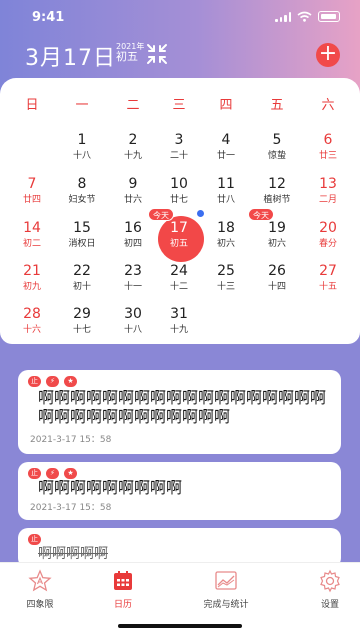 The width and height of the screenshot is (360, 640). Describe the element at coordinates (182, 407) in the screenshot. I see `note-text: 啊啊啊啊啊啊啊啊啊啊啊啊啊啊啊啊啊啊啊啊啊啊啊啊啊啊啊啊啊啊` at that location.